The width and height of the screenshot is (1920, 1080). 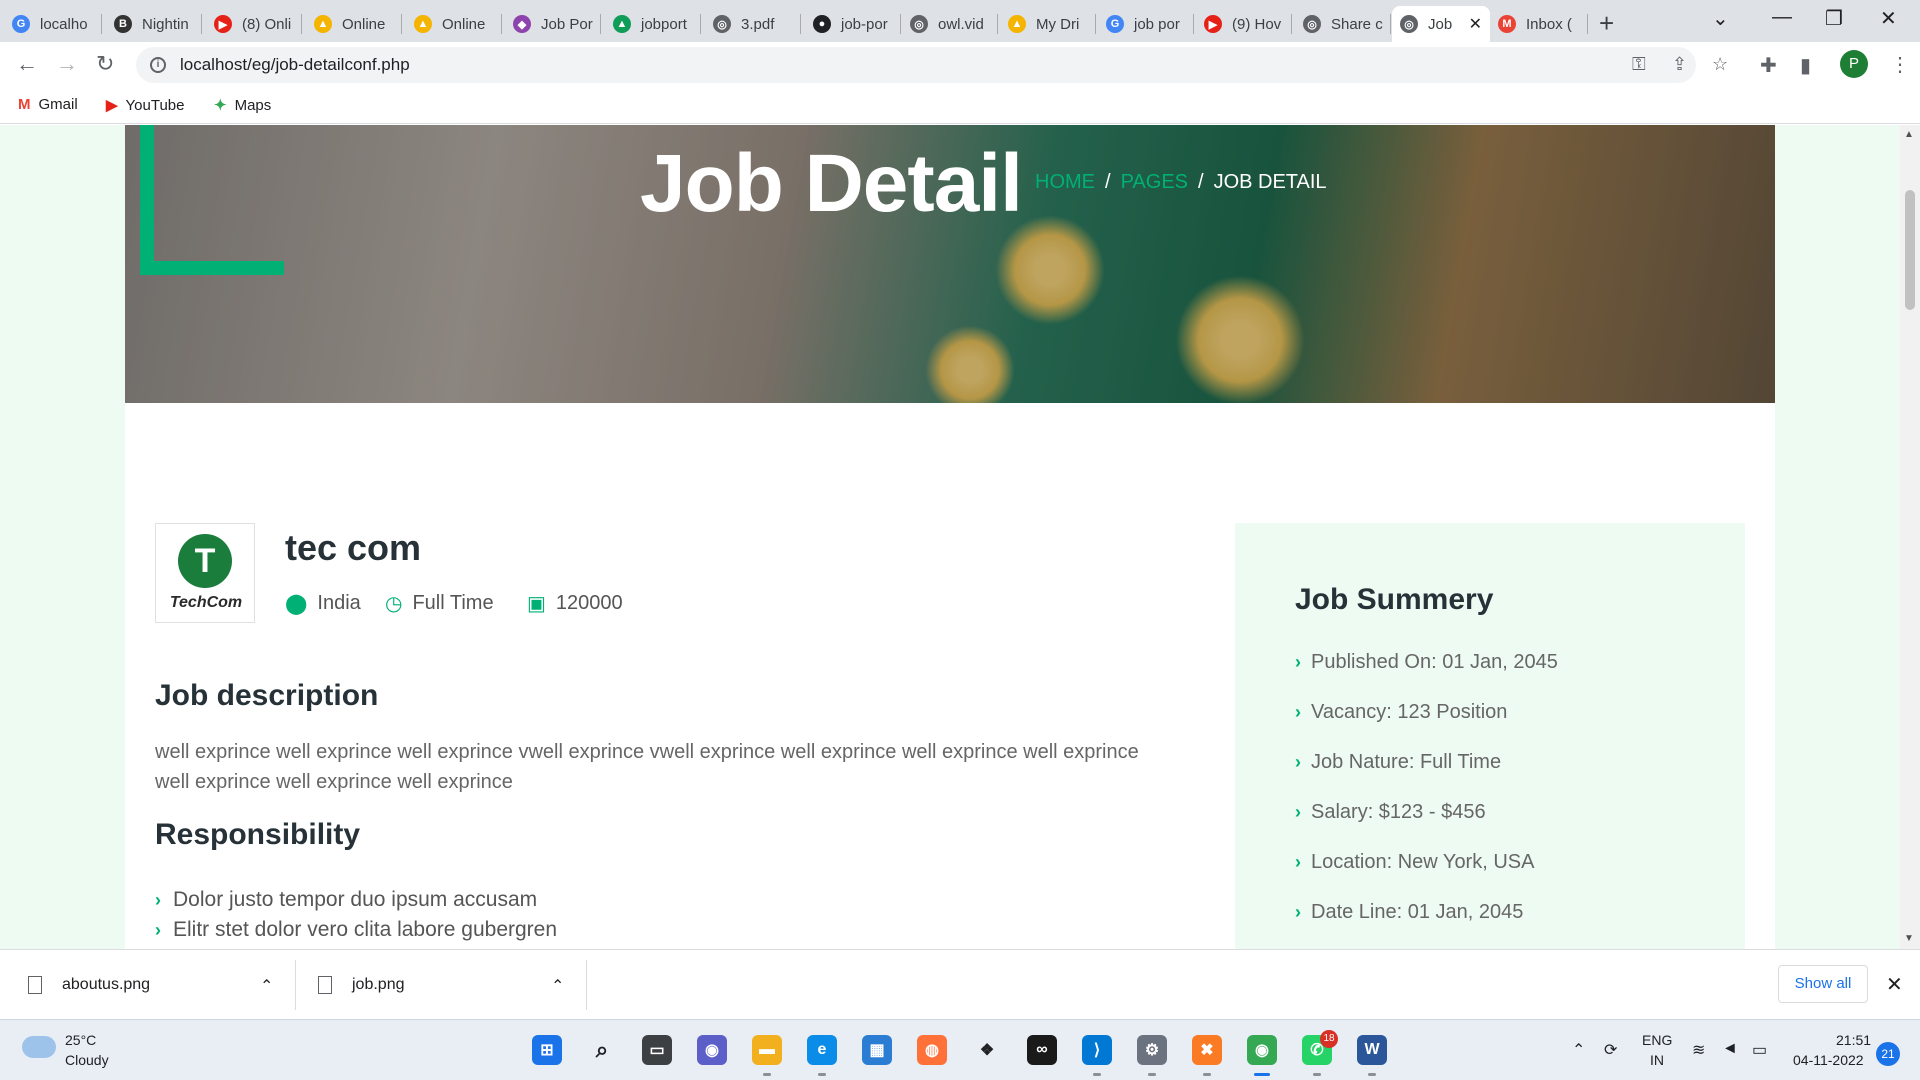 What do you see at coordinates (1679, 64) in the screenshot?
I see `share-icon: ⇪` at bounding box center [1679, 64].